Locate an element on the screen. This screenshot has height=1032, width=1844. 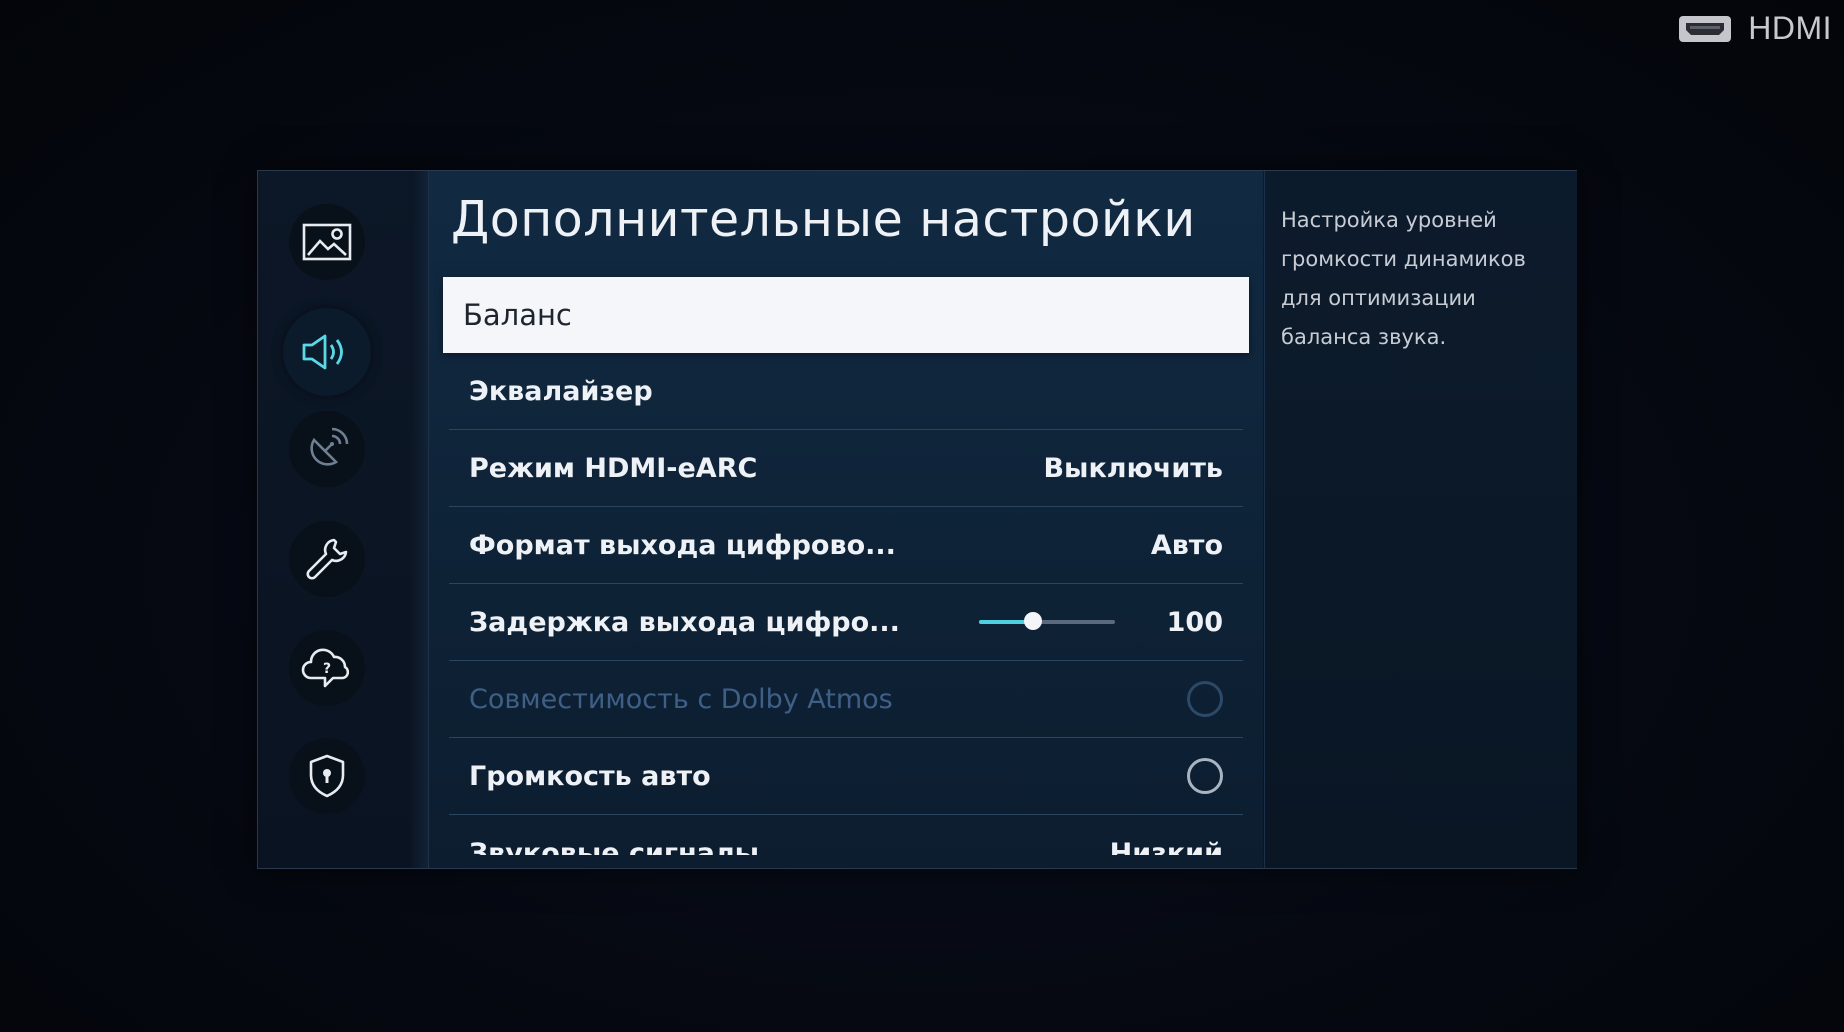
menu-item-value: Низкий is located at coordinates (1166, 846).